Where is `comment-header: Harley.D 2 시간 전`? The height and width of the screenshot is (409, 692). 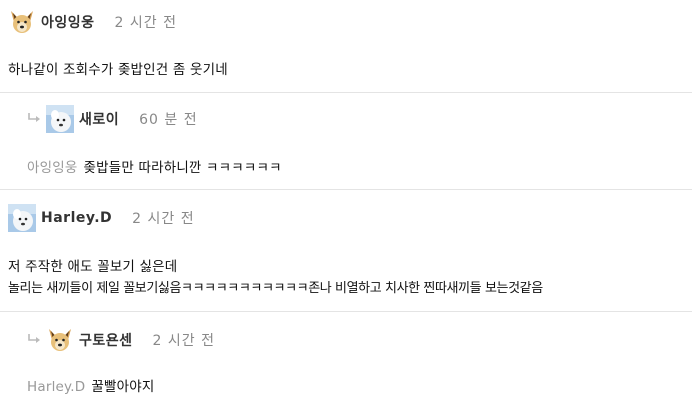
comment-header: Harley.D 2 시간 전 is located at coordinates (101, 218).